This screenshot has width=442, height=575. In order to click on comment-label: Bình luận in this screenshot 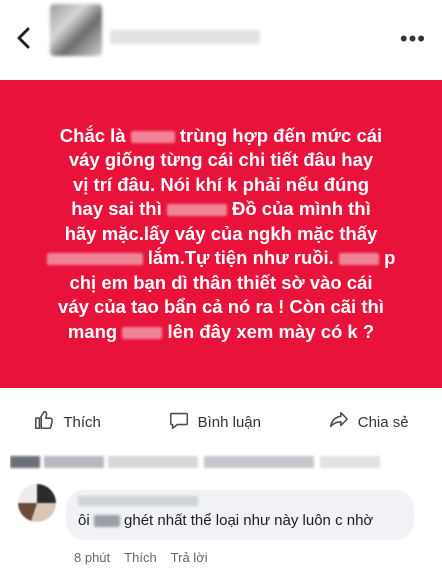, I will do `click(229, 422)`.